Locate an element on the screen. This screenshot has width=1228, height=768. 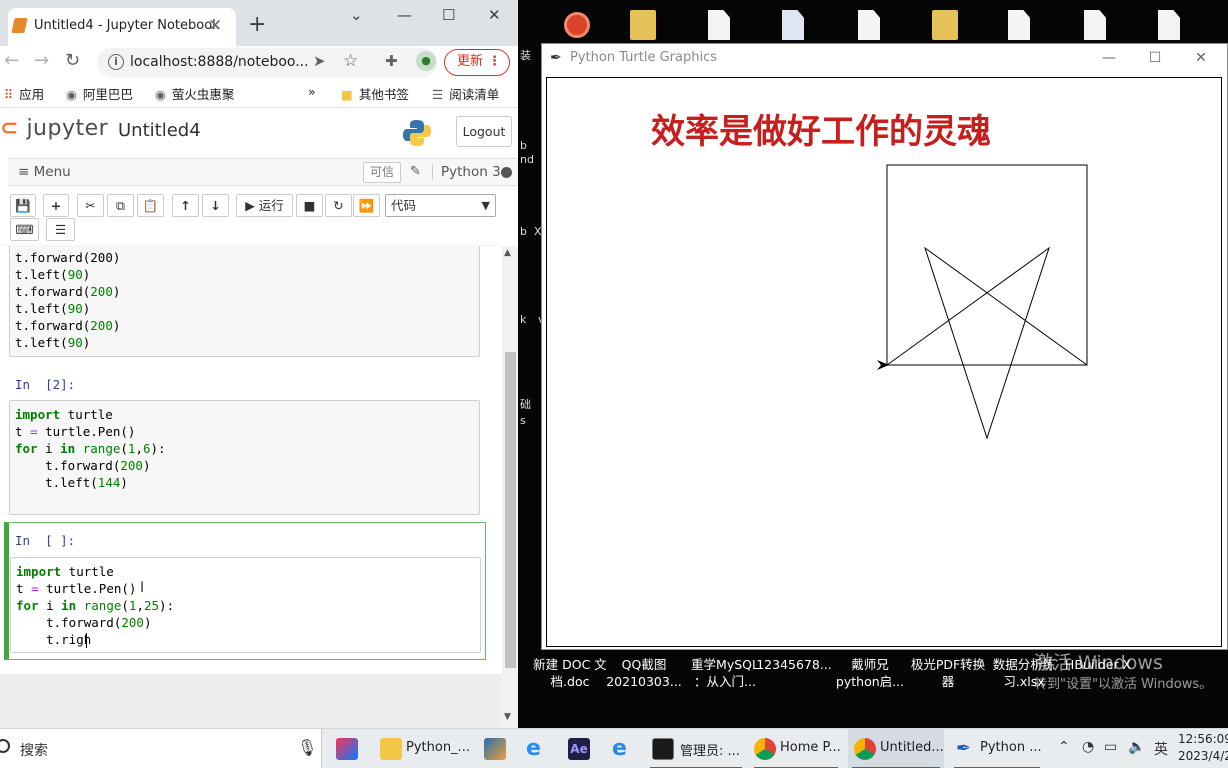
bookmark-star-icon: ☆ is located at coordinates (350, 61).